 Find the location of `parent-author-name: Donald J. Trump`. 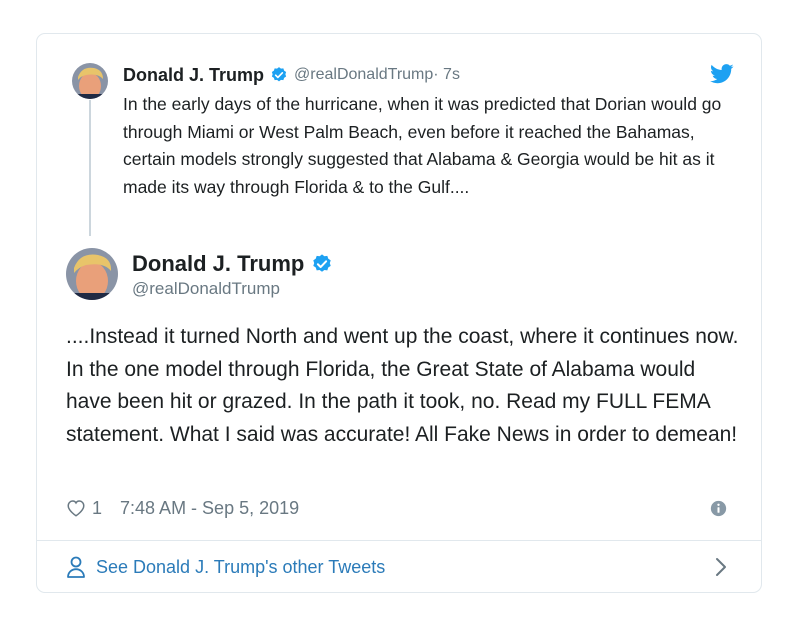

parent-author-name: Donald J. Trump is located at coordinates (193, 75).